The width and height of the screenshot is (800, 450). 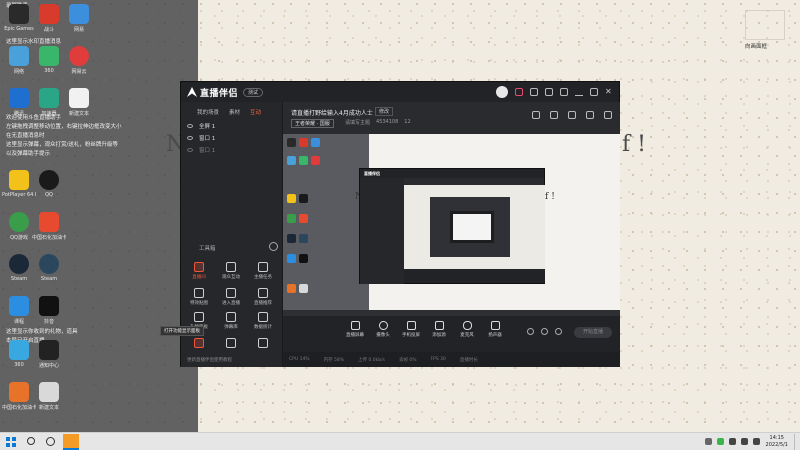 What do you see at coordinates (49, 268) in the screenshot?
I see `desktop-icon-steam-2: Steam` at bounding box center [49, 268].